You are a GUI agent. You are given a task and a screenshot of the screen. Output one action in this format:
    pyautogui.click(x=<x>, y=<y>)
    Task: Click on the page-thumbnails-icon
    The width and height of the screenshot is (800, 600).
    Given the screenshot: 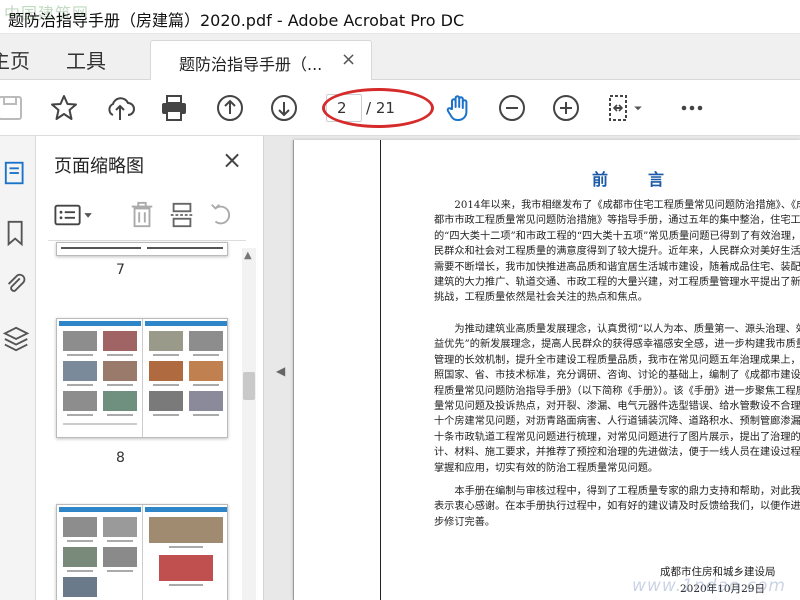 What is the action you would take?
    pyautogui.click(x=17, y=173)
    